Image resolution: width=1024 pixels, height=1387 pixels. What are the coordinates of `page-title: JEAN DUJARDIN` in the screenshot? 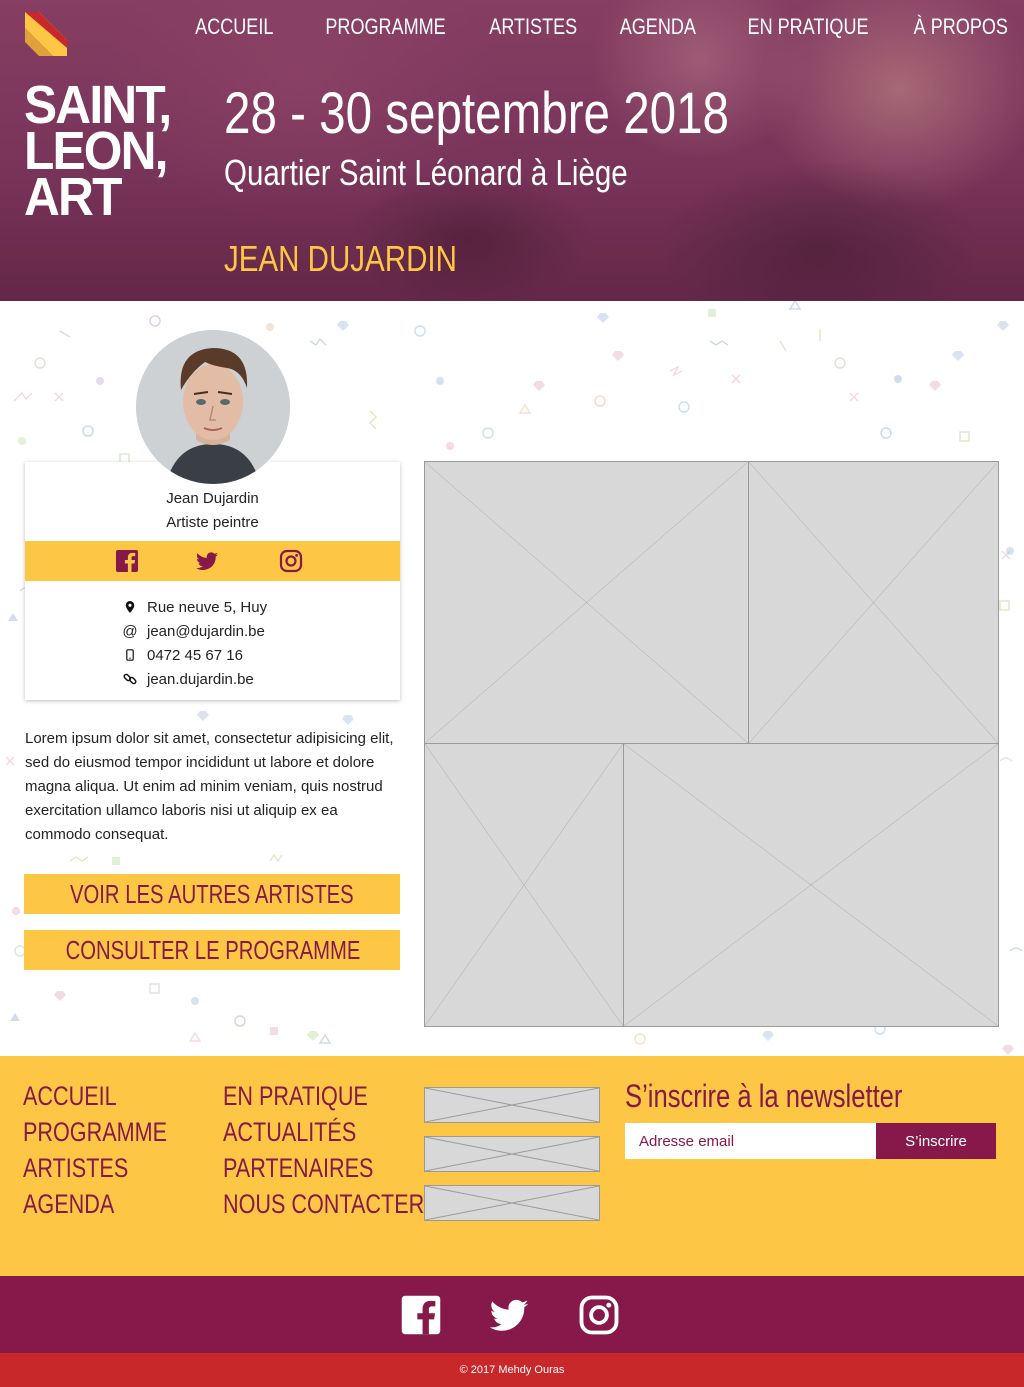 It's located at (340, 258).